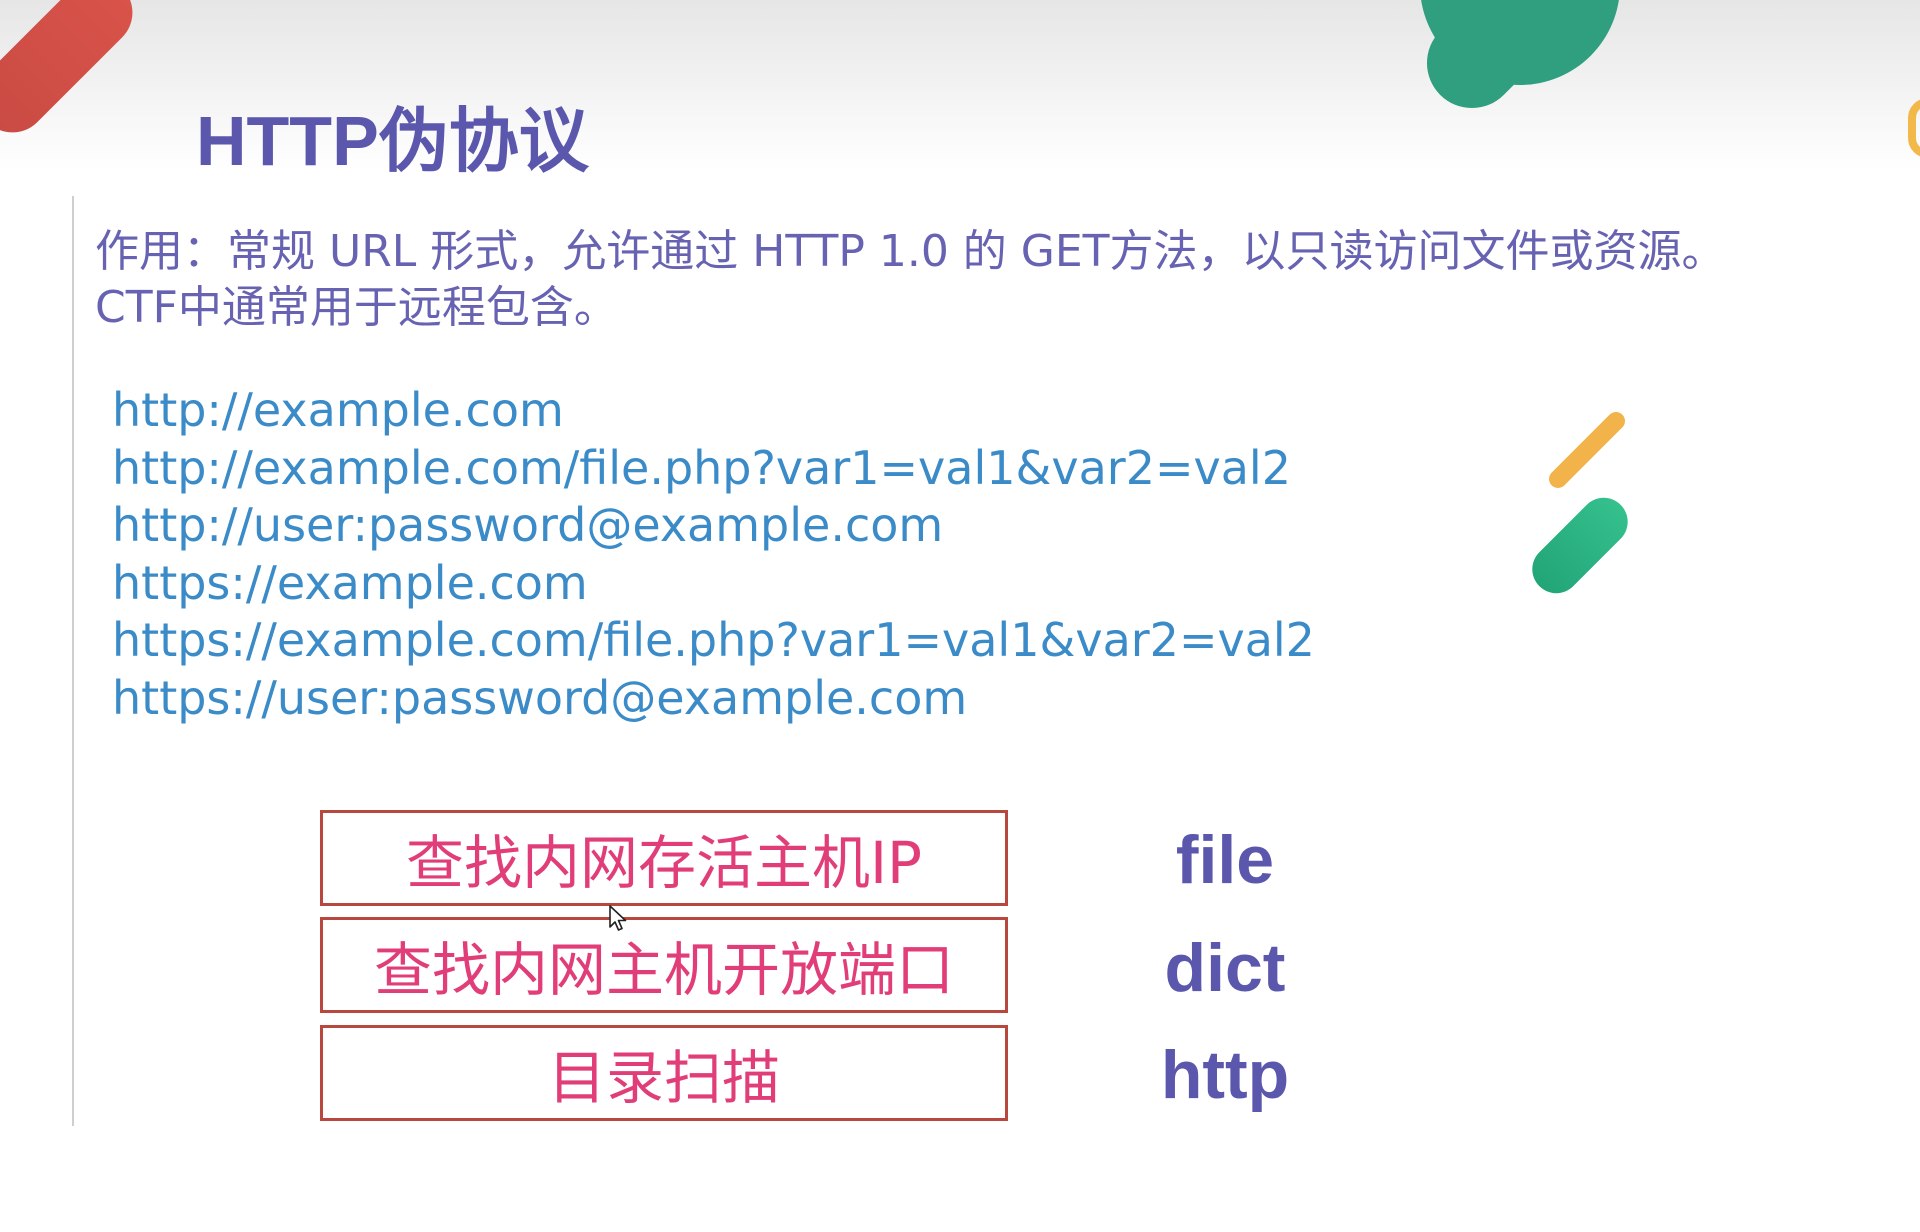  I want to click on mouse-pointer-icon, so click(618, 918).